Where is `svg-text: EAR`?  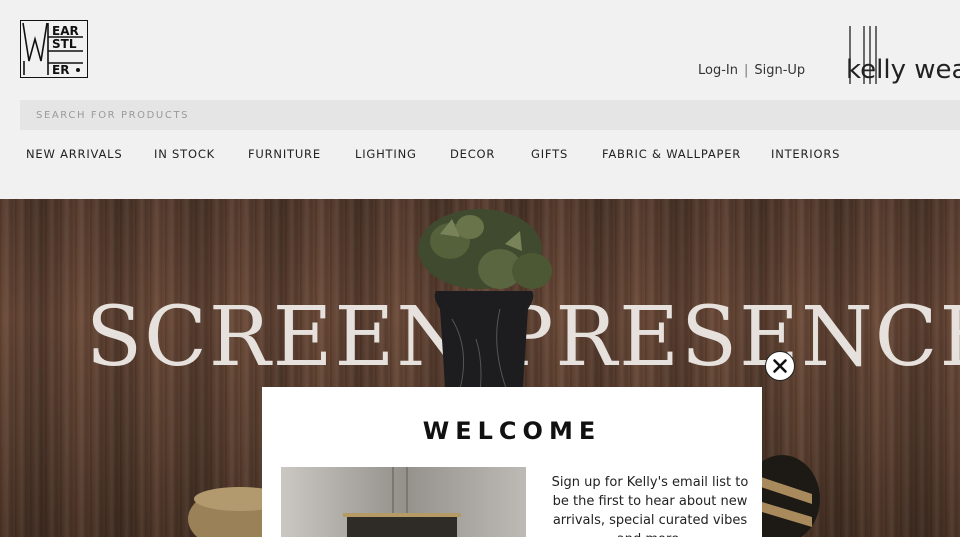 svg-text: EAR is located at coordinates (65, 31).